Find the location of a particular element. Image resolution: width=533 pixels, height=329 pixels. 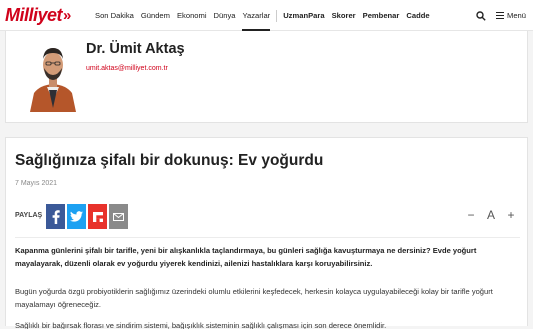

font-size-controls: − A + is located at coordinates (491, 215).